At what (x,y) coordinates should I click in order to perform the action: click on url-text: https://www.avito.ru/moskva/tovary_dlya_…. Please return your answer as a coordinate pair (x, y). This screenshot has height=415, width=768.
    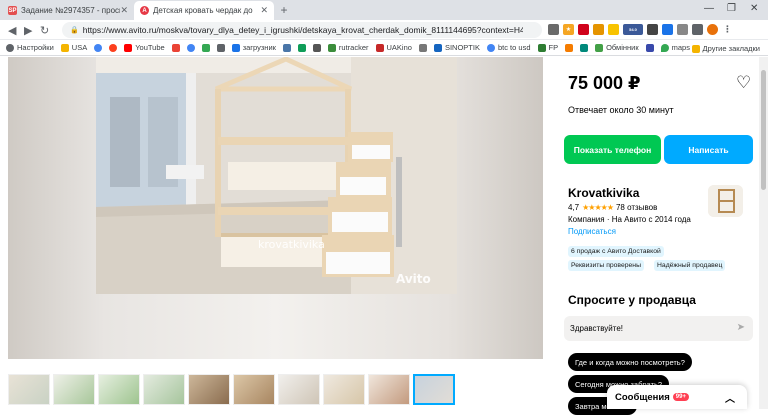
    Looking at the image, I should click on (303, 30).